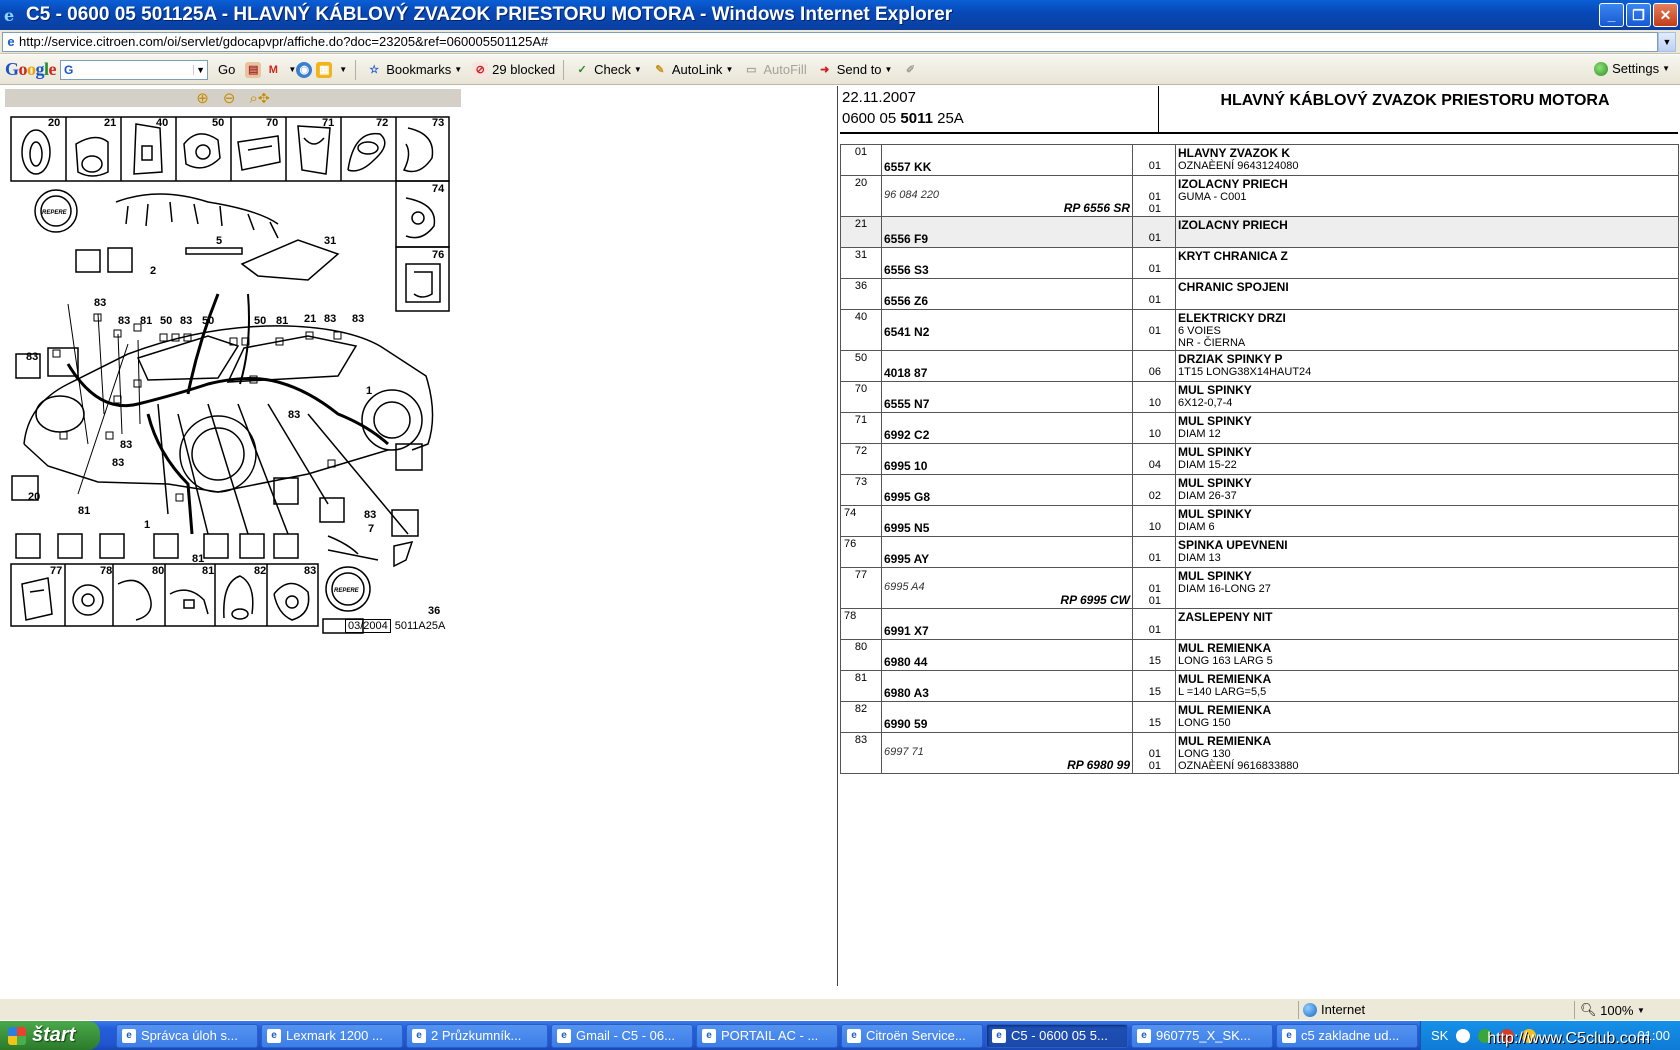 This screenshot has width=1680, height=1050. Describe the element at coordinates (1259, 490) in the screenshot. I see `table-row: 73 6995 G8 02 MUL SPINKY DIAM 26-37` at that location.